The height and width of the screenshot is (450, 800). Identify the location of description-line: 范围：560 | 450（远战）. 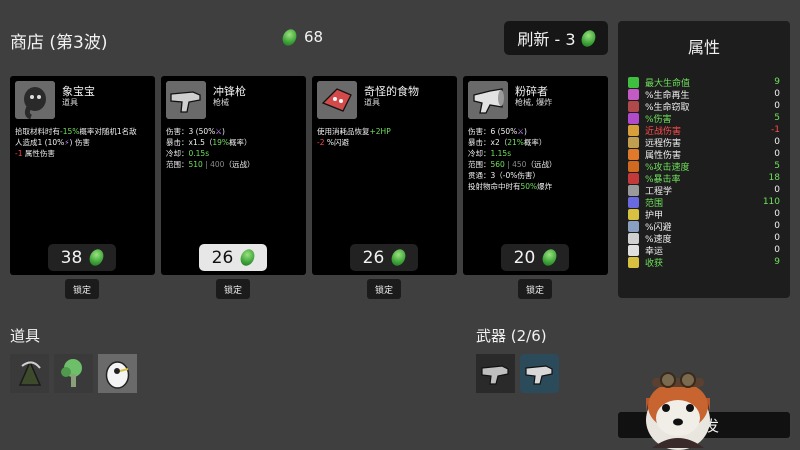
(537, 164).